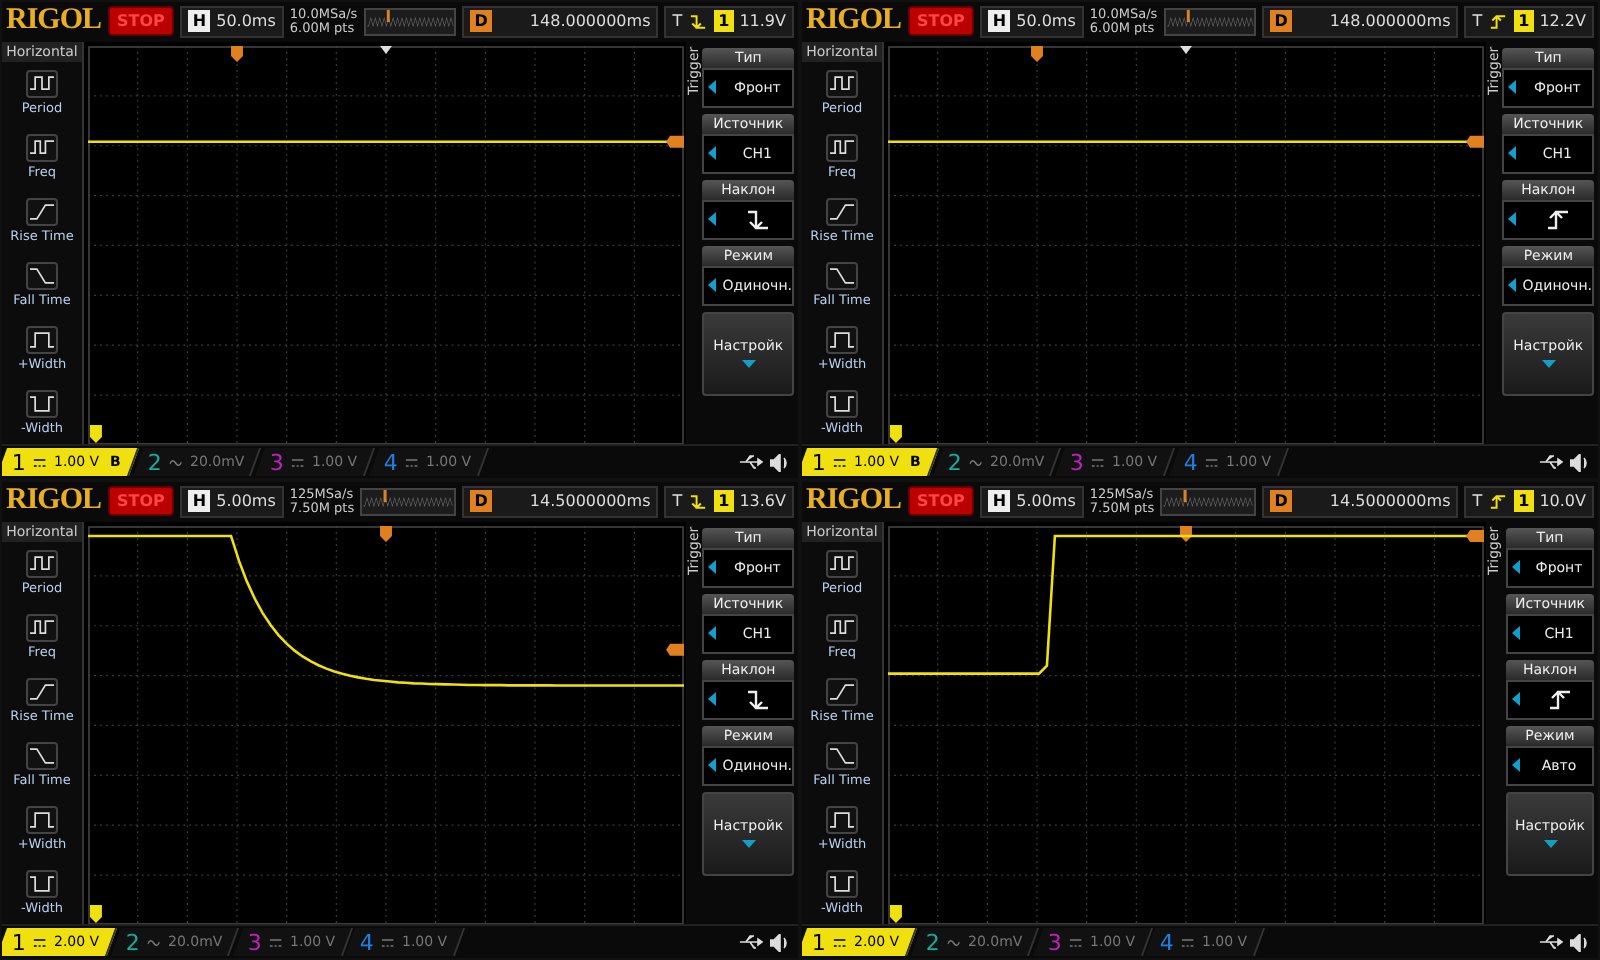  What do you see at coordinates (1390, 501) in the screenshot?
I see `delay-value: 14.5000000ms` at bounding box center [1390, 501].